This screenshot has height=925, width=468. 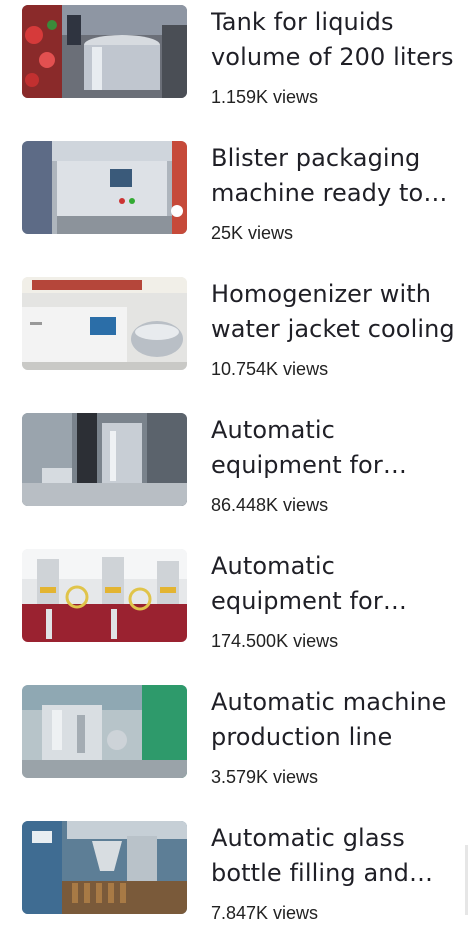 What do you see at coordinates (333, 584) in the screenshot?
I see `video-title: Automatic equipment for dosing` at bounding box center [333, 584].